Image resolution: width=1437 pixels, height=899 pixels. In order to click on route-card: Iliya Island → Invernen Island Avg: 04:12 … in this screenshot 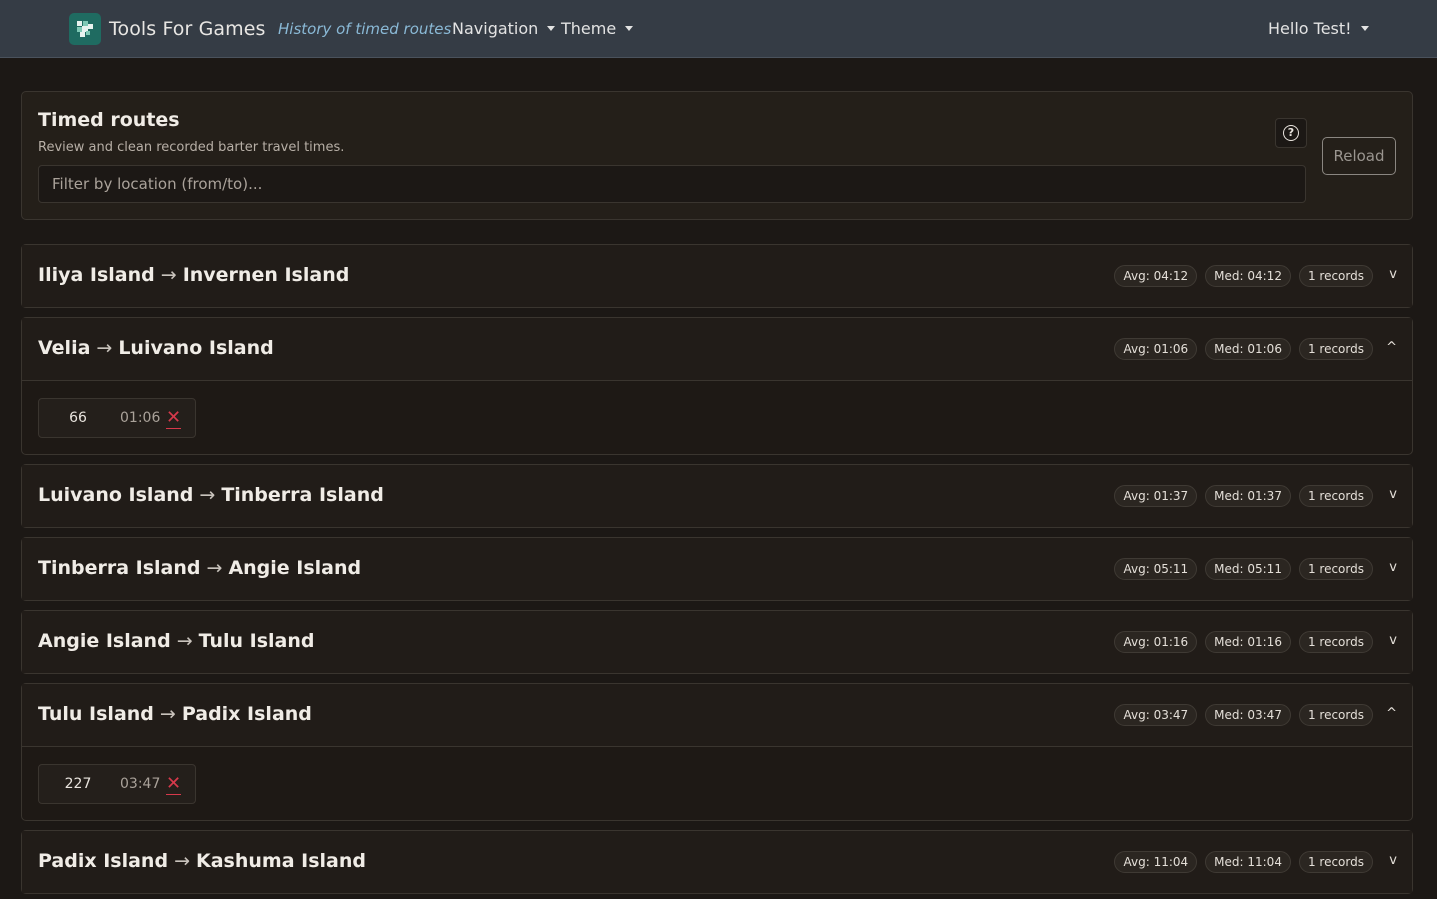, I will do `click(717, 276)`.